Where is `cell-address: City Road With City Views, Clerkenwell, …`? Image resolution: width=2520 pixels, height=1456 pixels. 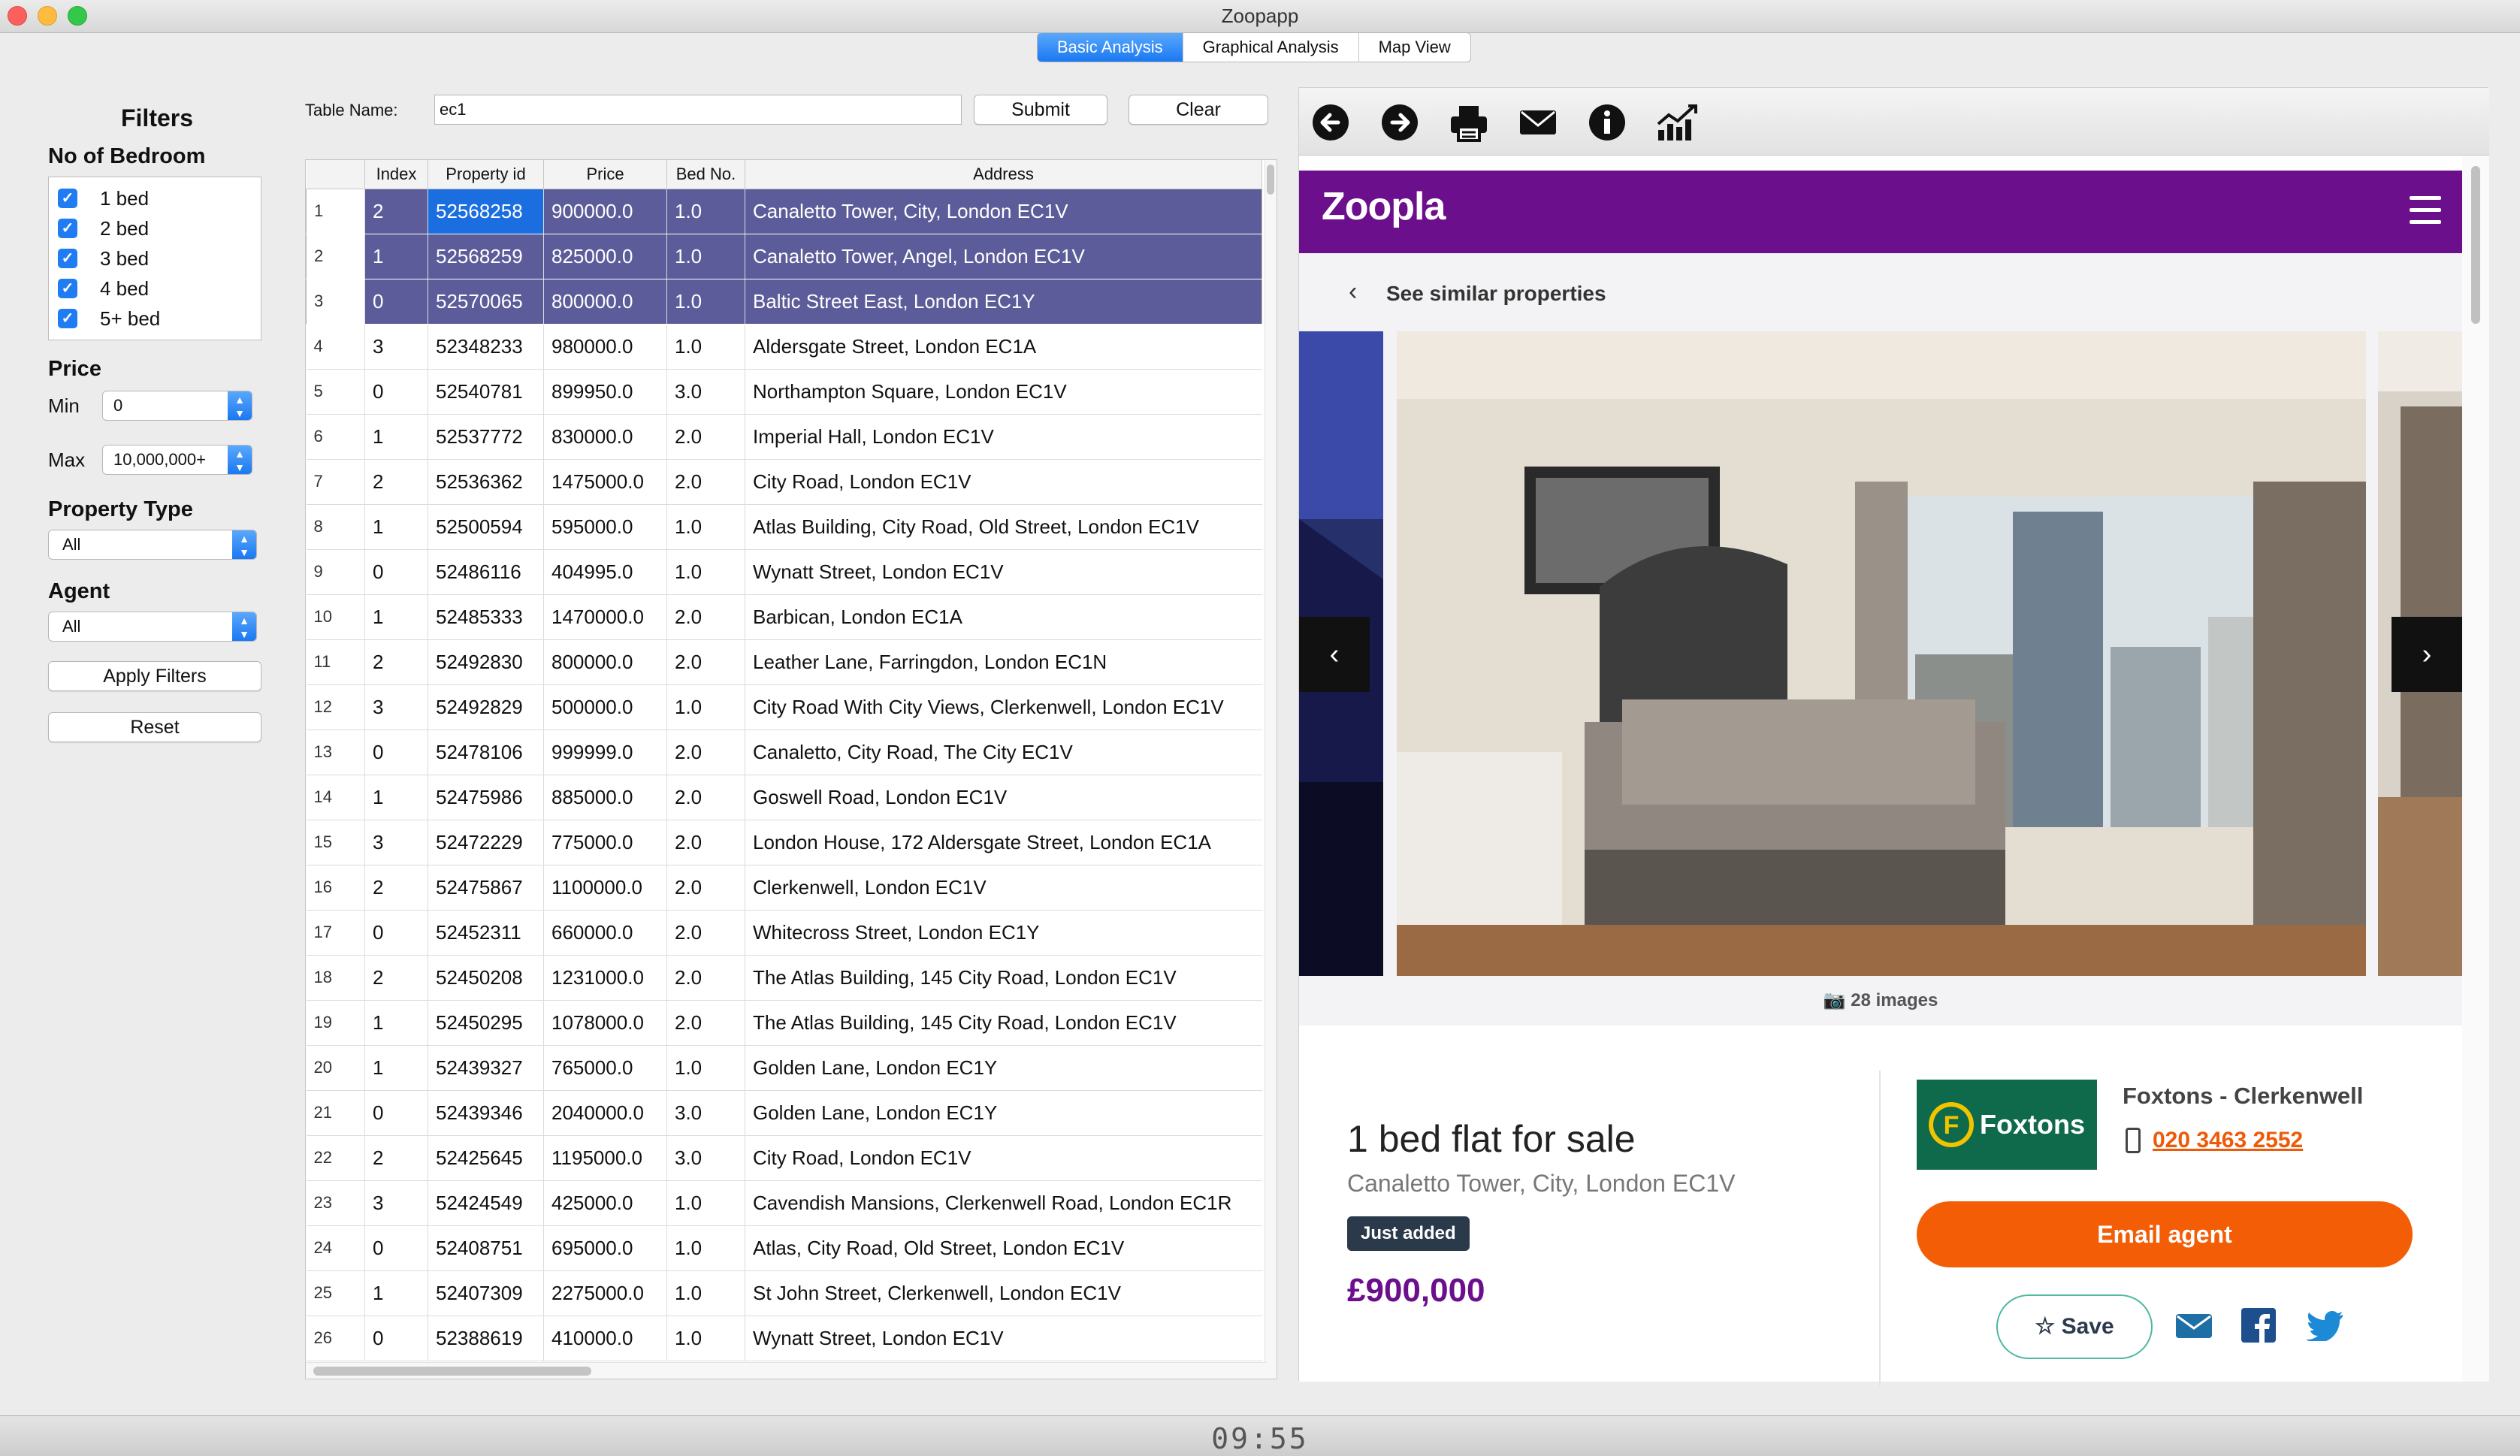
cell-address: City Road With City Views, Clerkenwell, … is located at coordinates (1003, 707).